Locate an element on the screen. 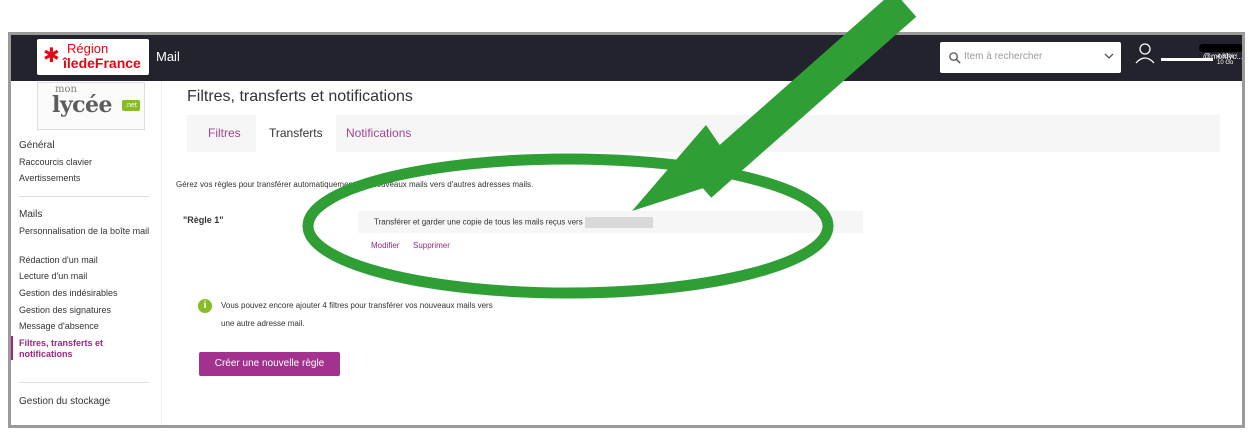  arrow-shaft is located at coordinates (802, 99).